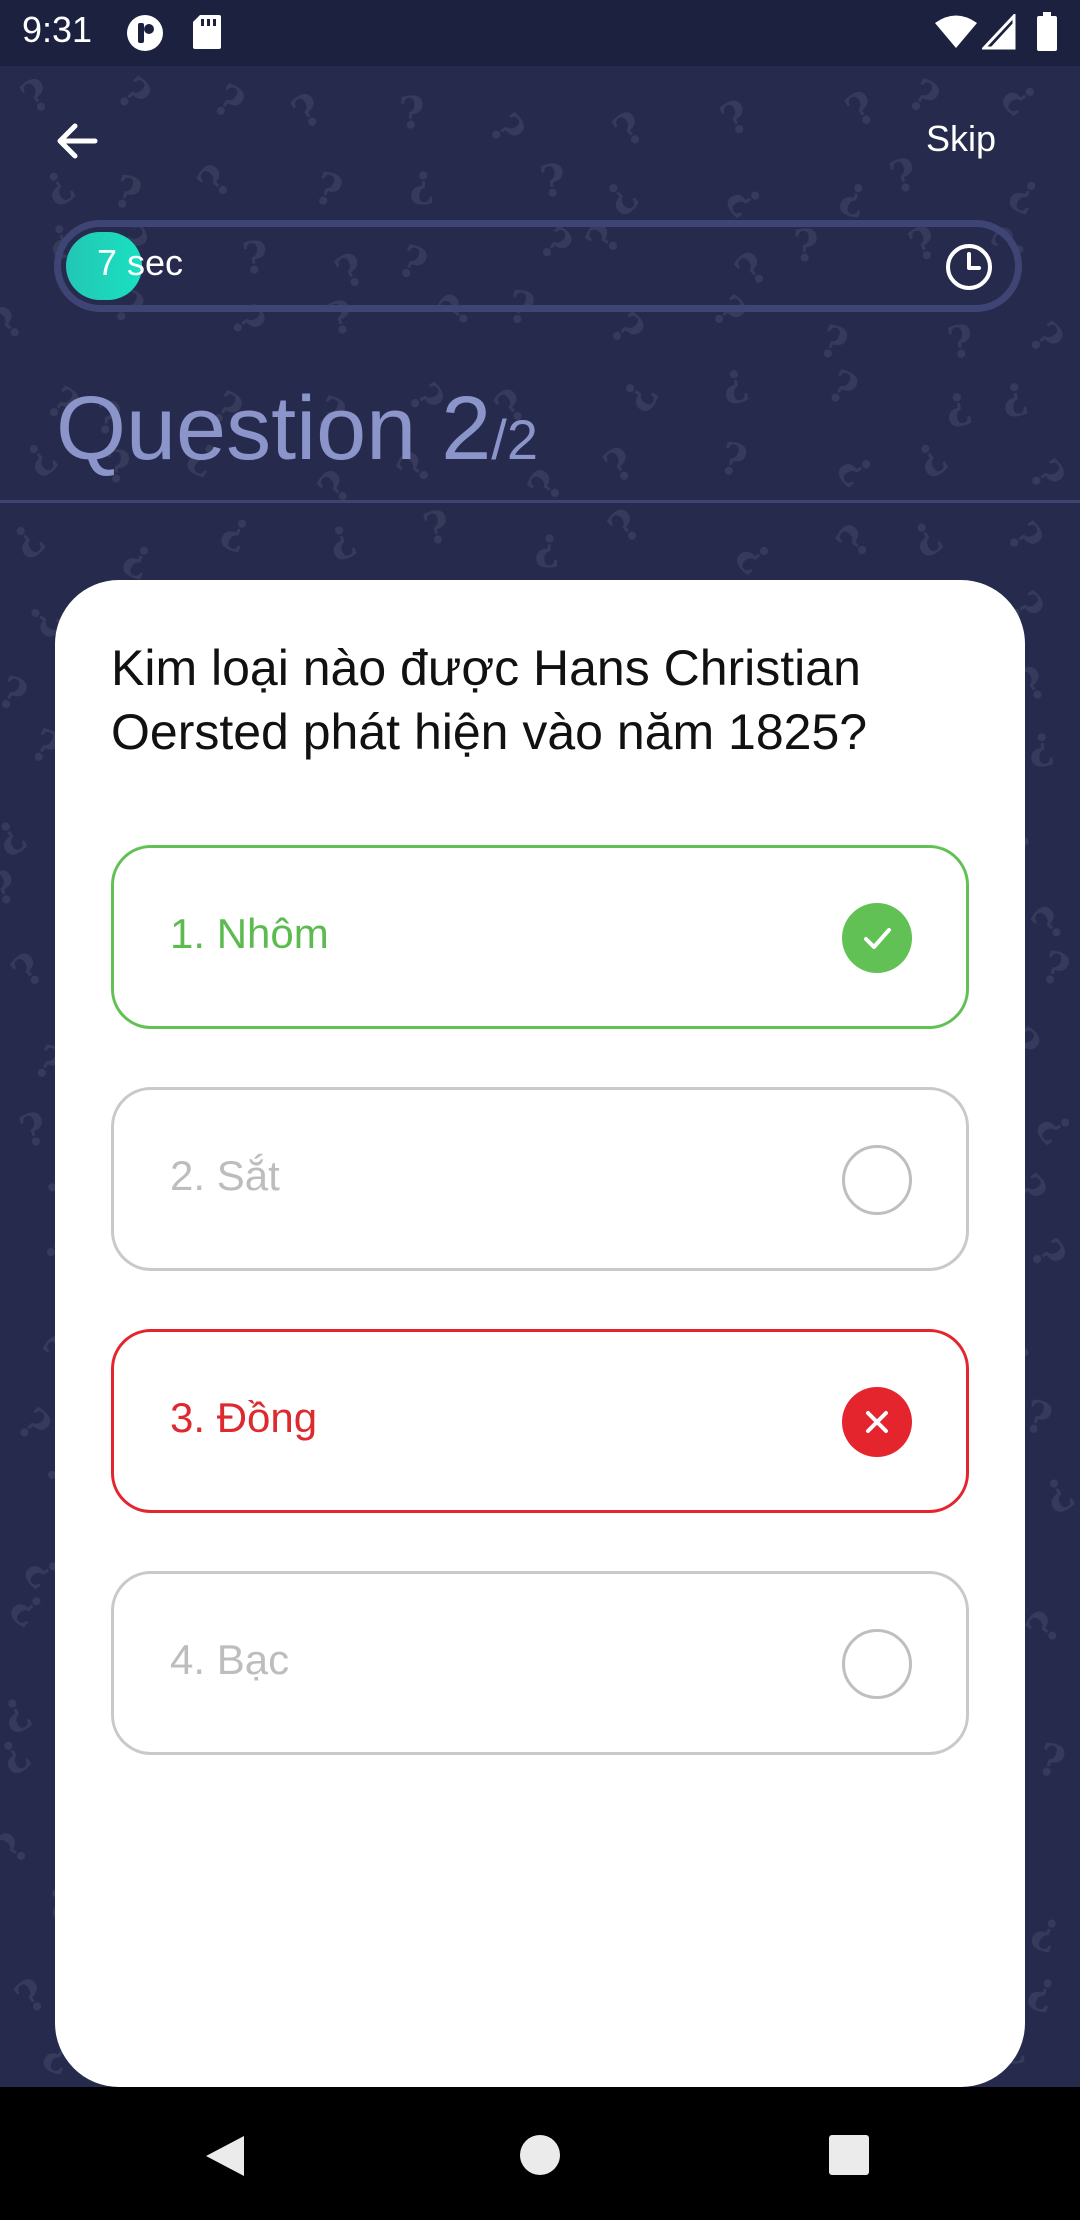 This screenshot has height=2220, width=1080. I want to click on clock-icon, so click(969, 267).